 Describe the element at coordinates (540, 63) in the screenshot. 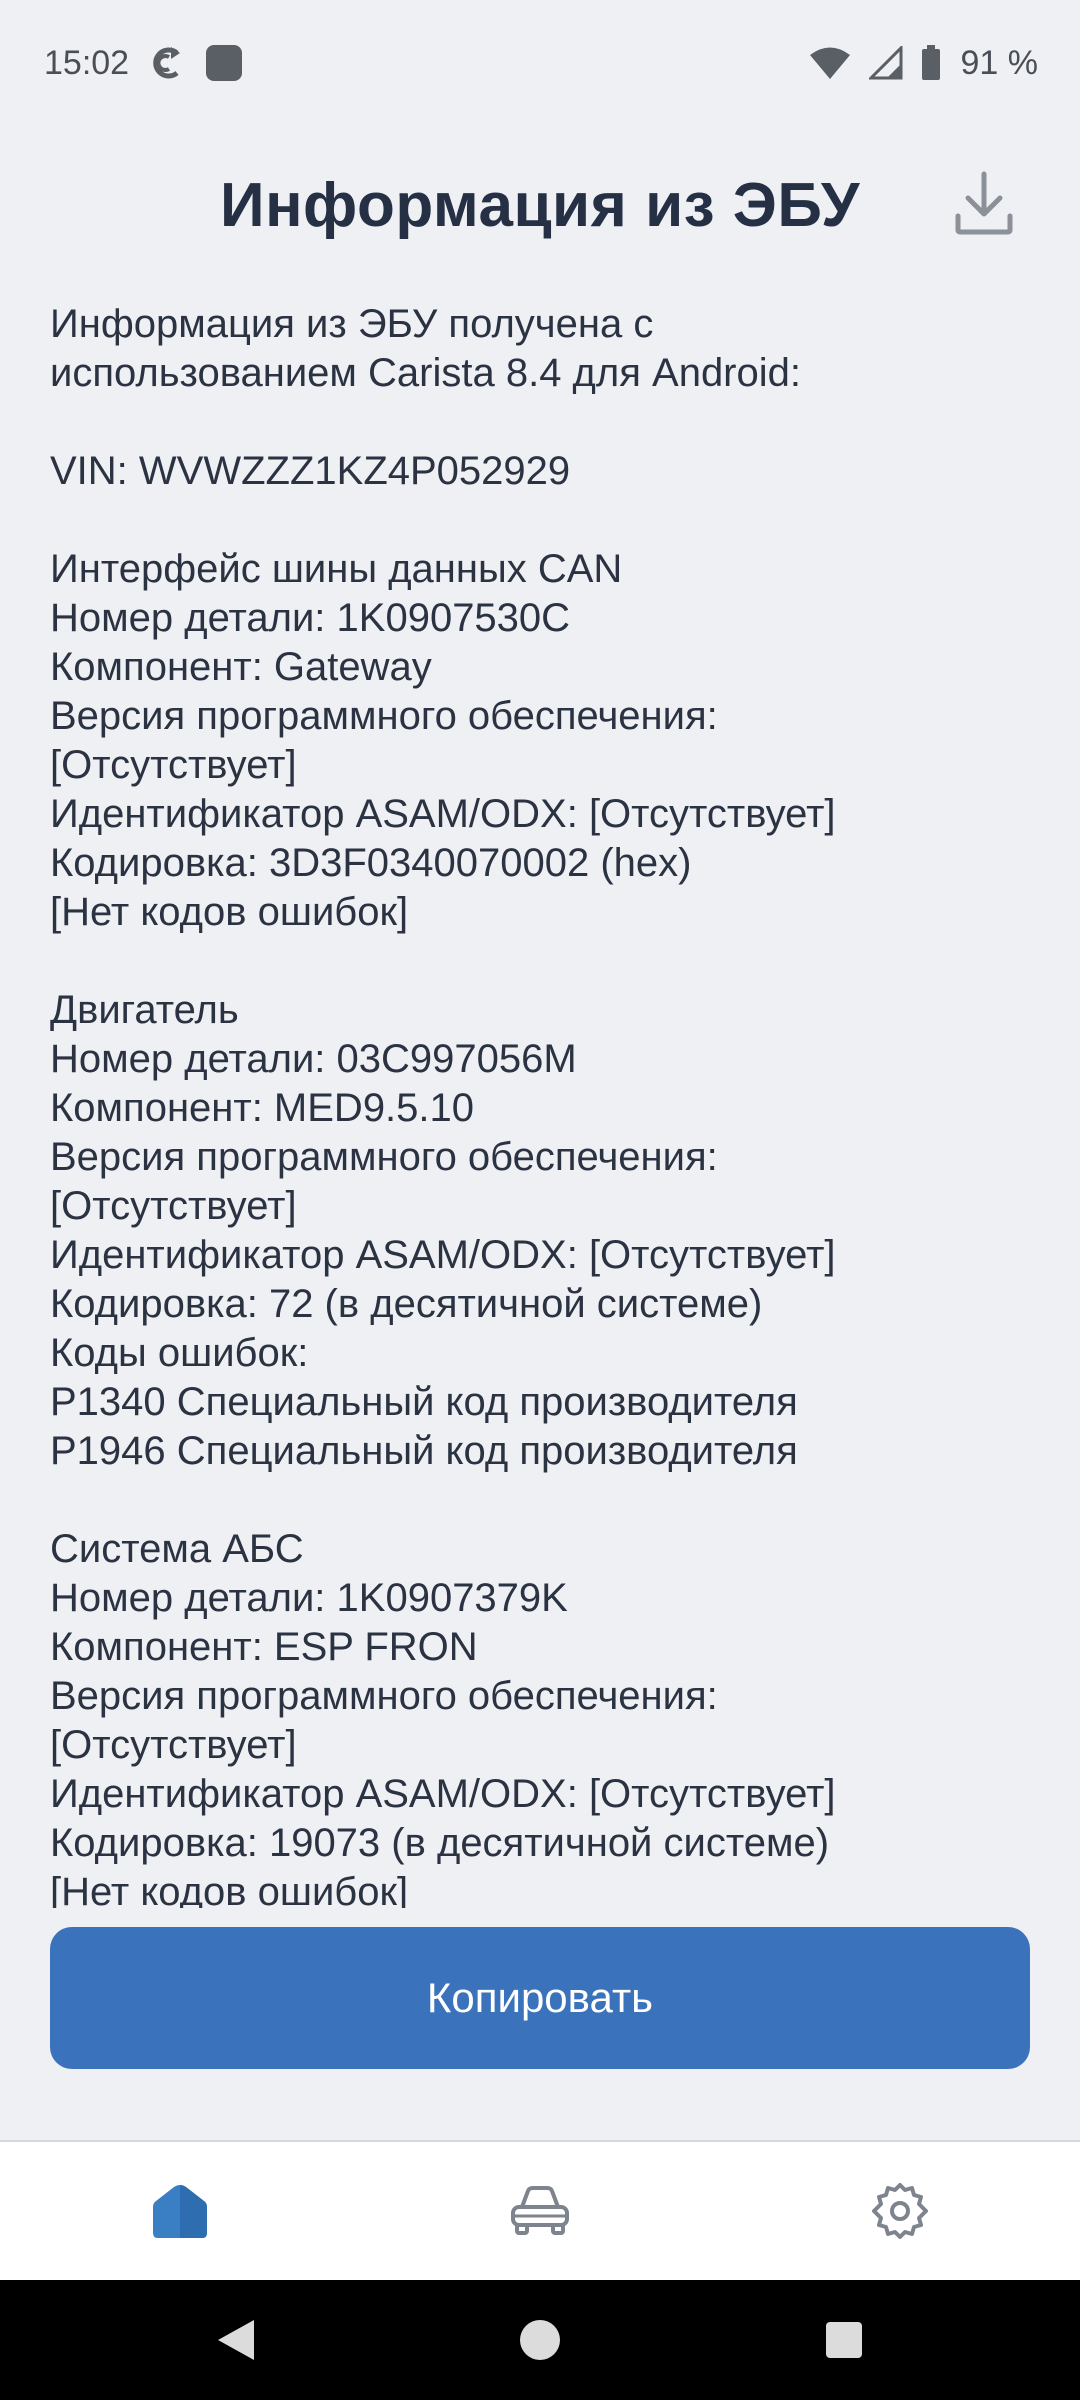

I see `status-bar: 15:02 91 %` at that location.